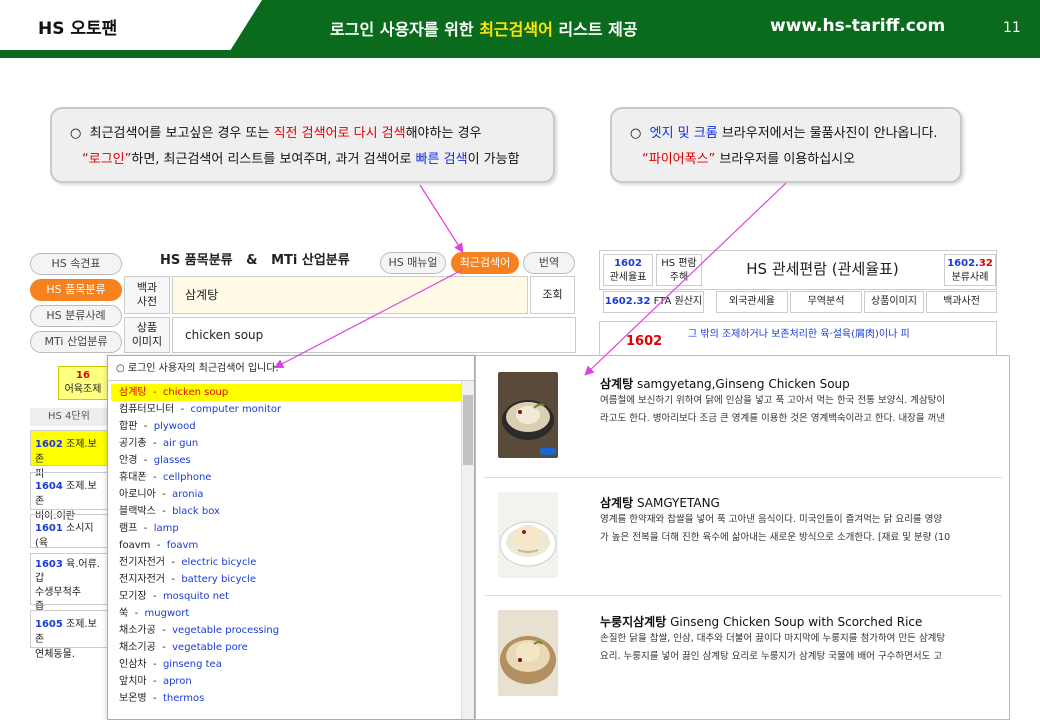  What do you see at coordinates (76, 264) in the screenshot?
I see `nav-hs-quick-table: HS 속견표` at bounding box center [76, 264].